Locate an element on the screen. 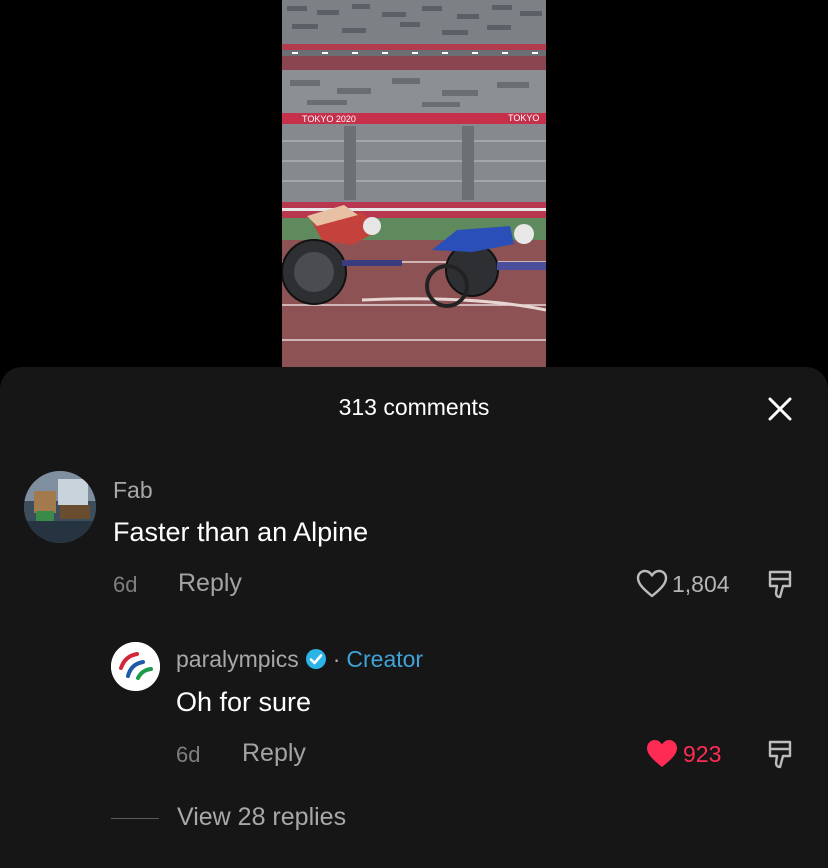 The width and height of the screenshot is (828, 868). avatar-image is located at coordinates (60, 507).